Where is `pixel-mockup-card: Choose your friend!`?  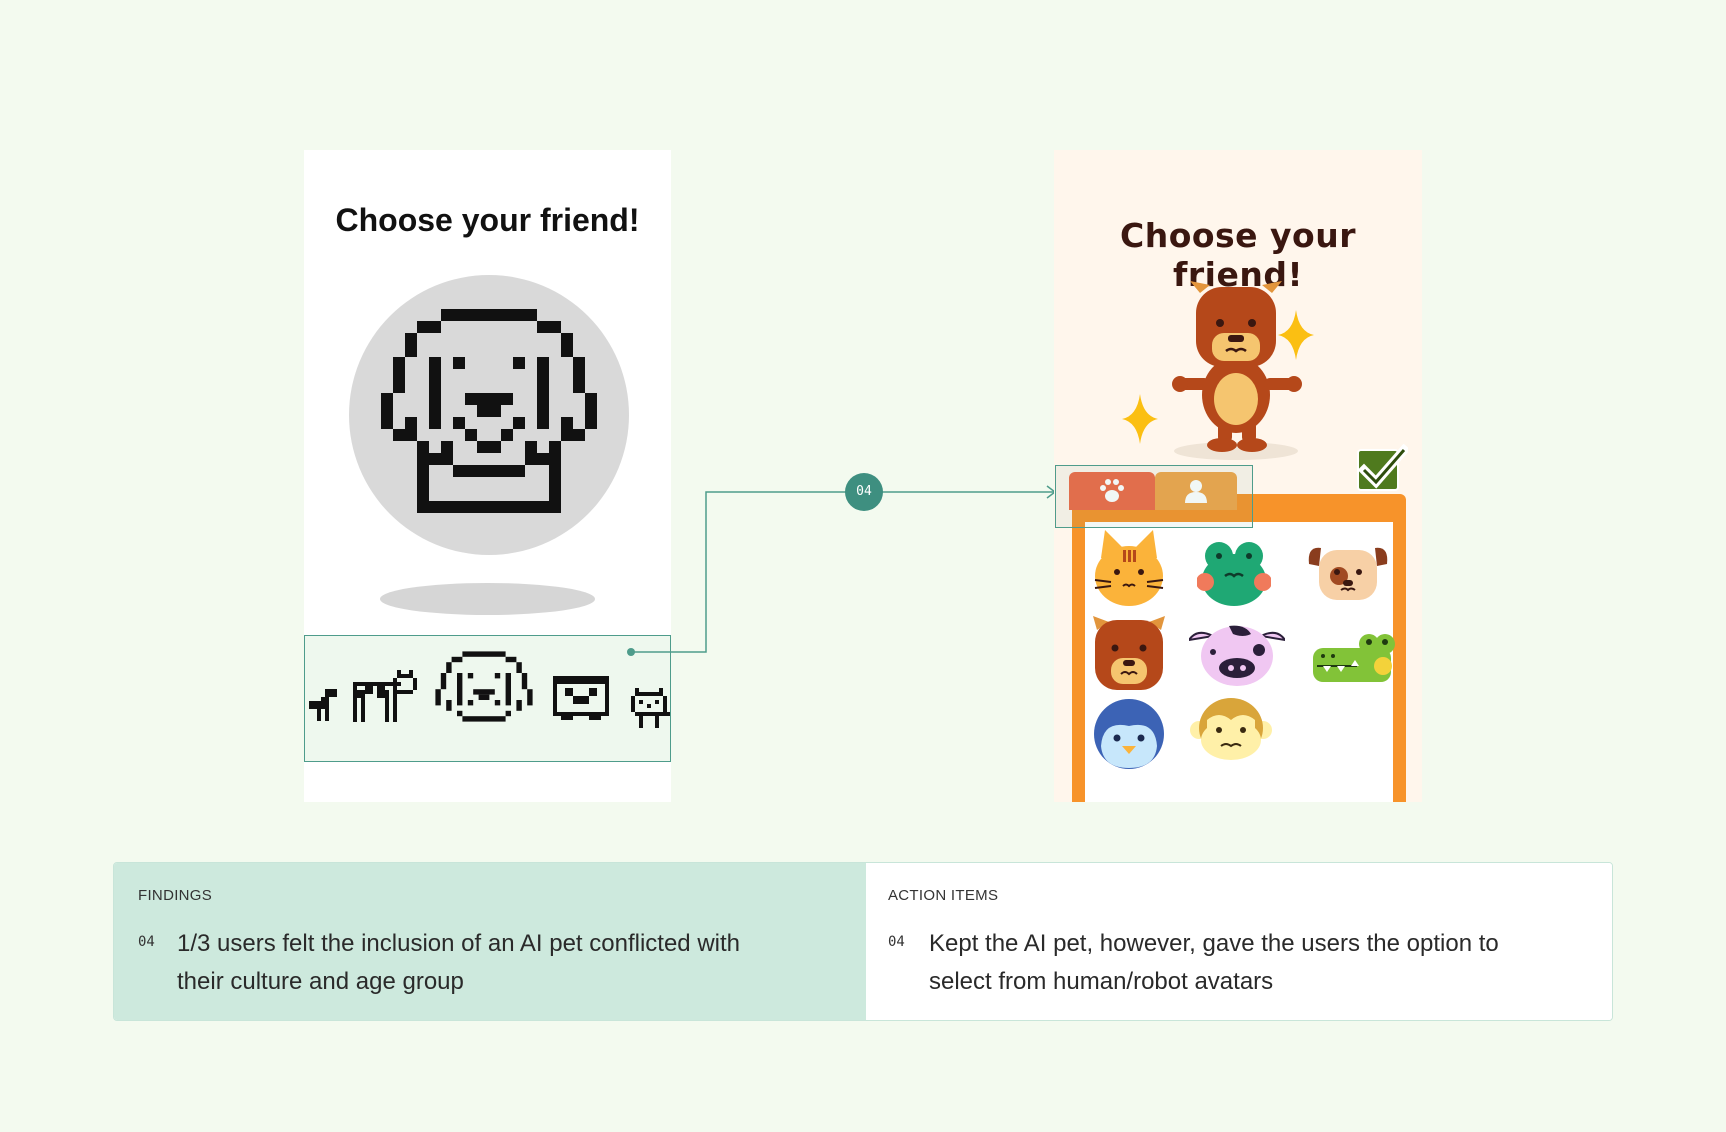
pixel-mockup-card: Choose your friend! is located at coordinates (487, 476).